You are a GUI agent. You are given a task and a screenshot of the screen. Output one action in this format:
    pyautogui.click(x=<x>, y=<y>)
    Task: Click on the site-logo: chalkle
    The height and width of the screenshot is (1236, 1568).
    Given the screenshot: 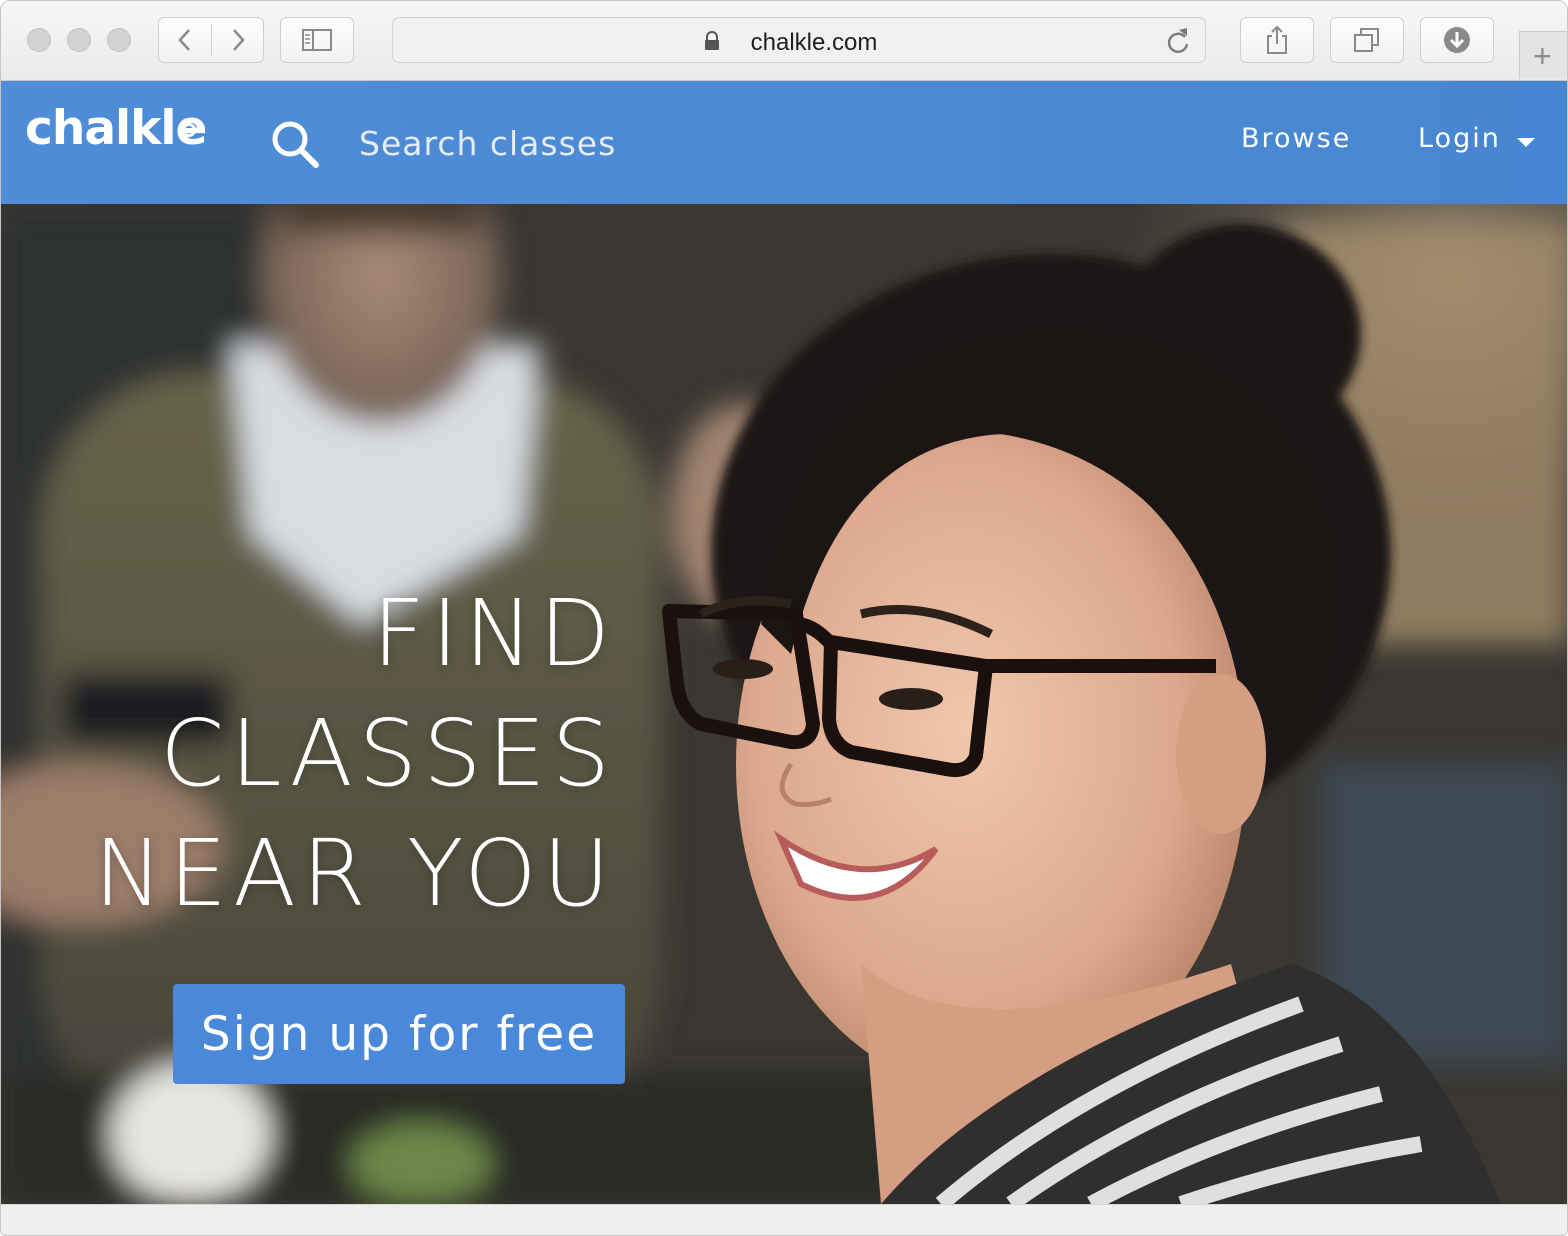 What is the action you would take?
    pyautogui.click(x=116, y=128)
    